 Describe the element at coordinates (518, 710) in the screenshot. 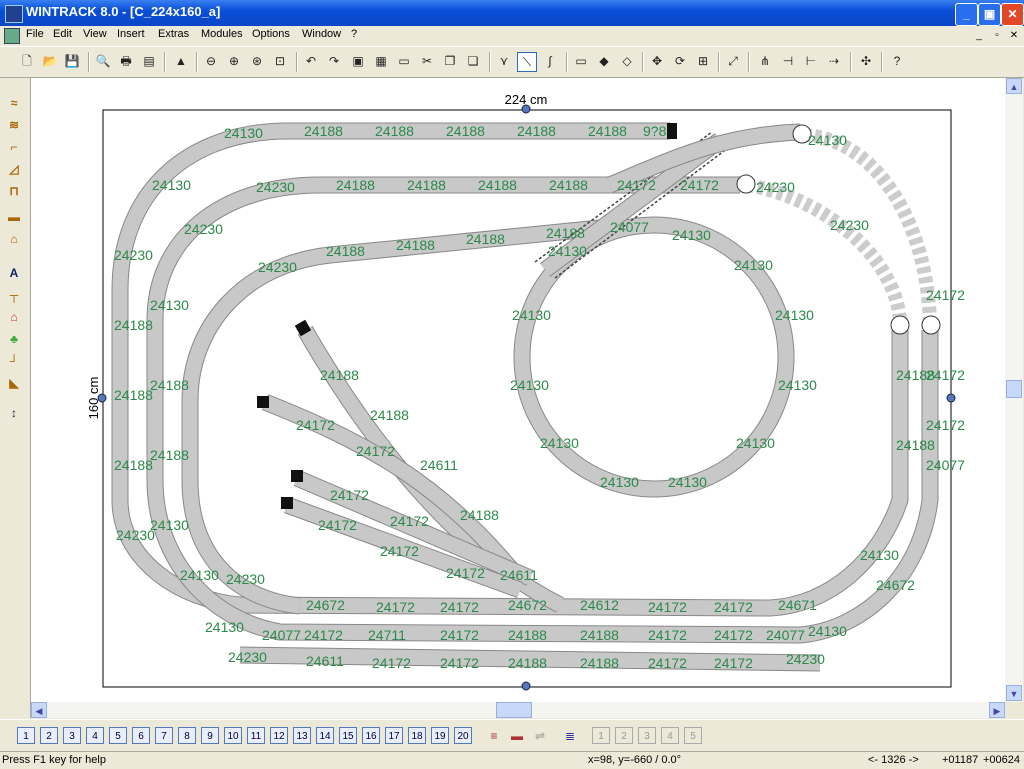

I see `horizontal-scrollbar: ◀ ▶` at that location.